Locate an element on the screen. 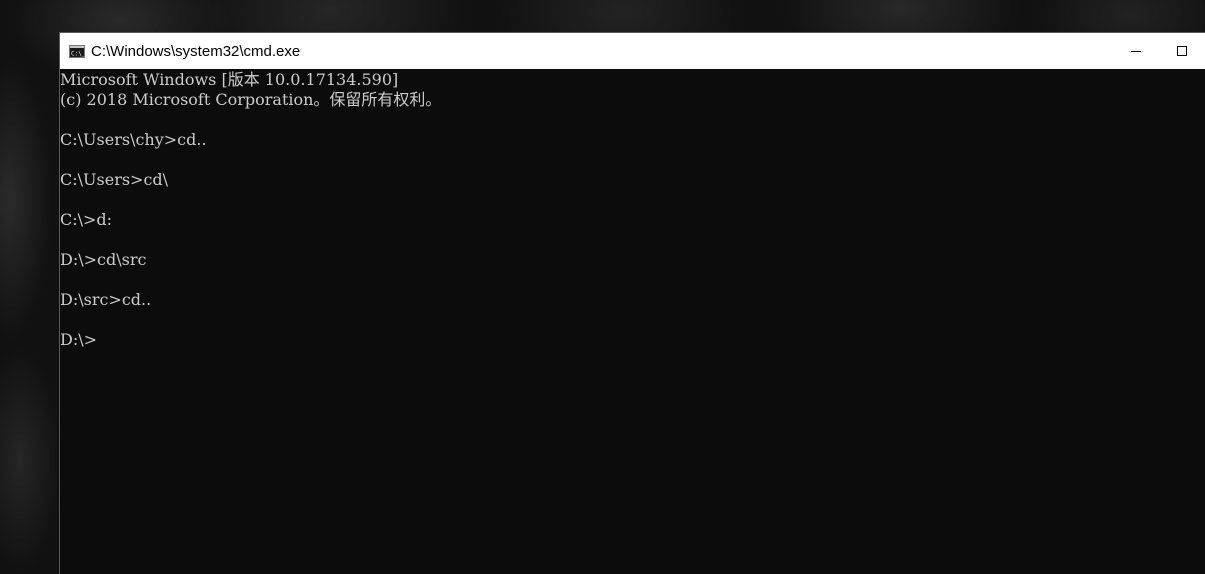  console-line: D:\src>cd.. is located at coordinates (106, 299).